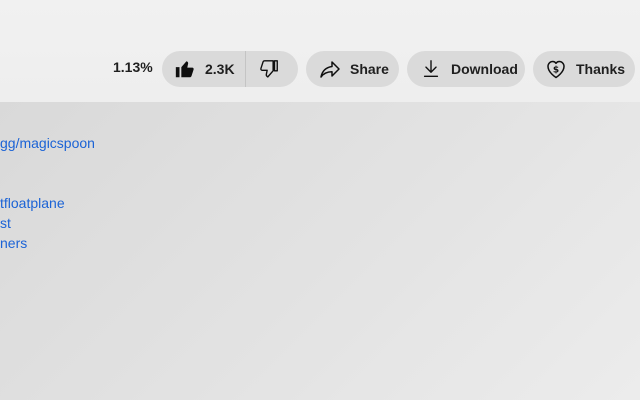 The width and height of the screenshot is (640, 400). What do you see at coordinates (13, 243) in the screenshot?
I see `description-link-ners: ners` at bounding box center [13, 243].